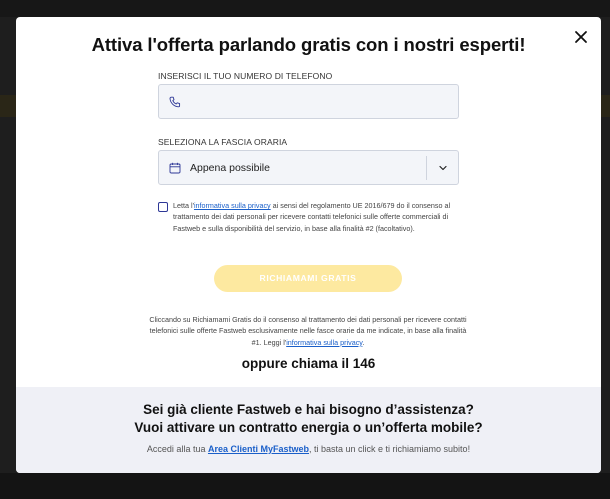 This screenshot has width=610, height=499. What do you see at coordinates (258, 449) in the screenshot?
I see `myfastweb-link: Area Clienti MyFastweb` at bounding box center [258, 449].